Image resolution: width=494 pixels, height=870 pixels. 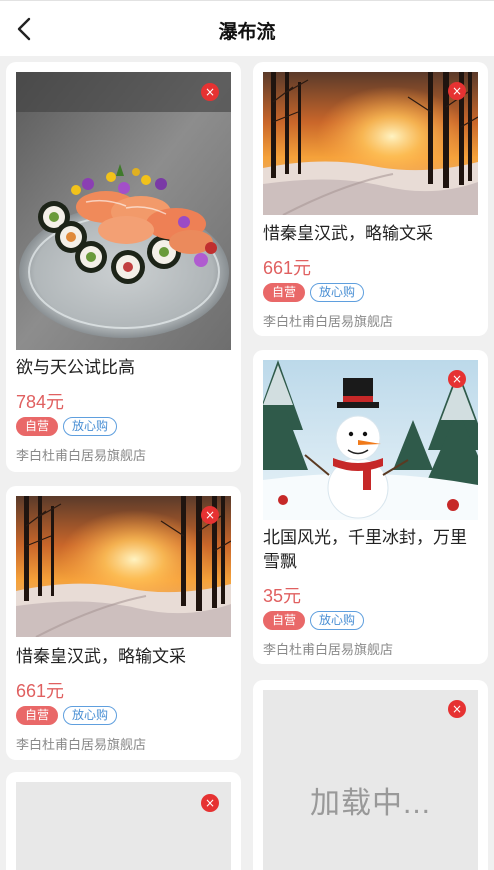 I want to click on navbar: 瀑布流, so click(x=247, y=28).